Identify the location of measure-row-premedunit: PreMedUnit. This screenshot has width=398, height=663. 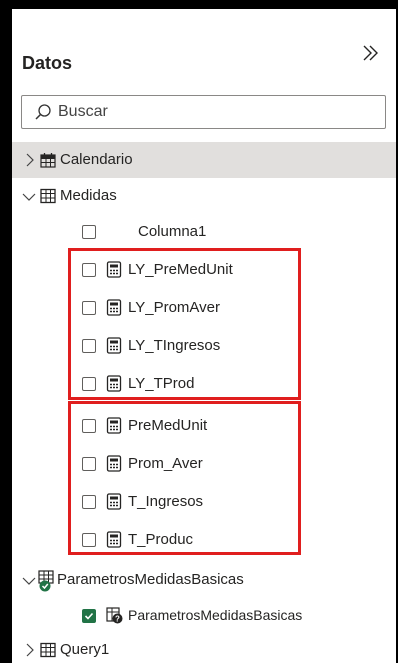
(204, 426).